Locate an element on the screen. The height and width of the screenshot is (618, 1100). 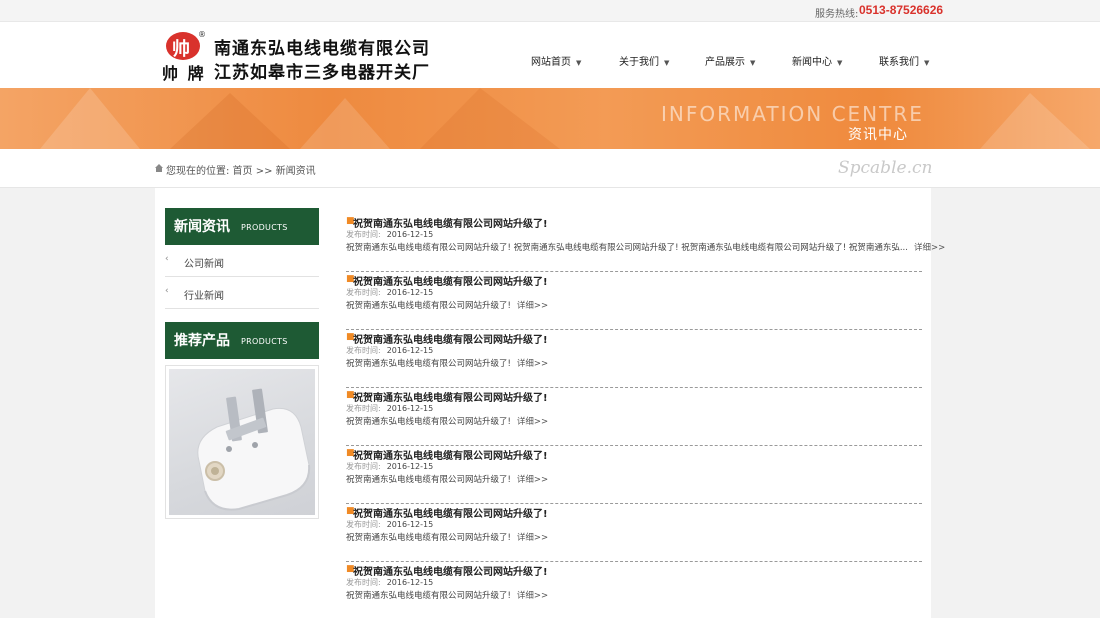
sidebar-recommended-subtitle: PRODUCTS is located at coordinates (264, 341).